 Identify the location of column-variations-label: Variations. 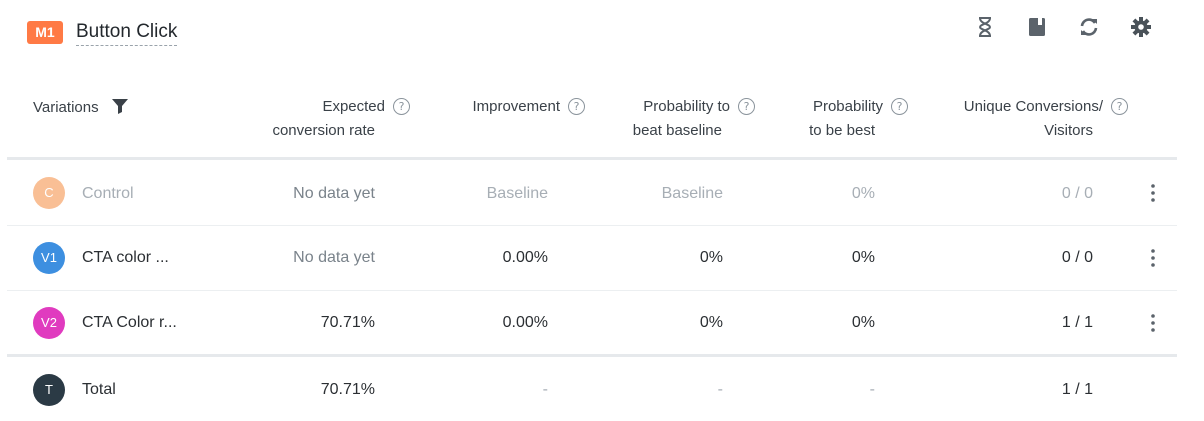
(66, 107).